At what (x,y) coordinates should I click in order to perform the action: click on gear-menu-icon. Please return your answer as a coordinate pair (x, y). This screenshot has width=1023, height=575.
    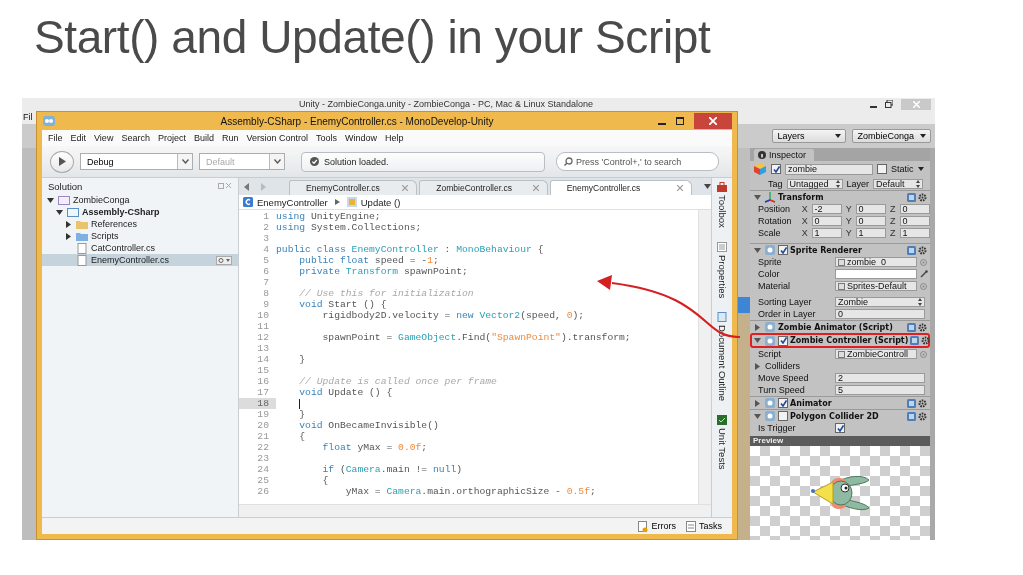
    Looking at the image, I should click on (224, 260).